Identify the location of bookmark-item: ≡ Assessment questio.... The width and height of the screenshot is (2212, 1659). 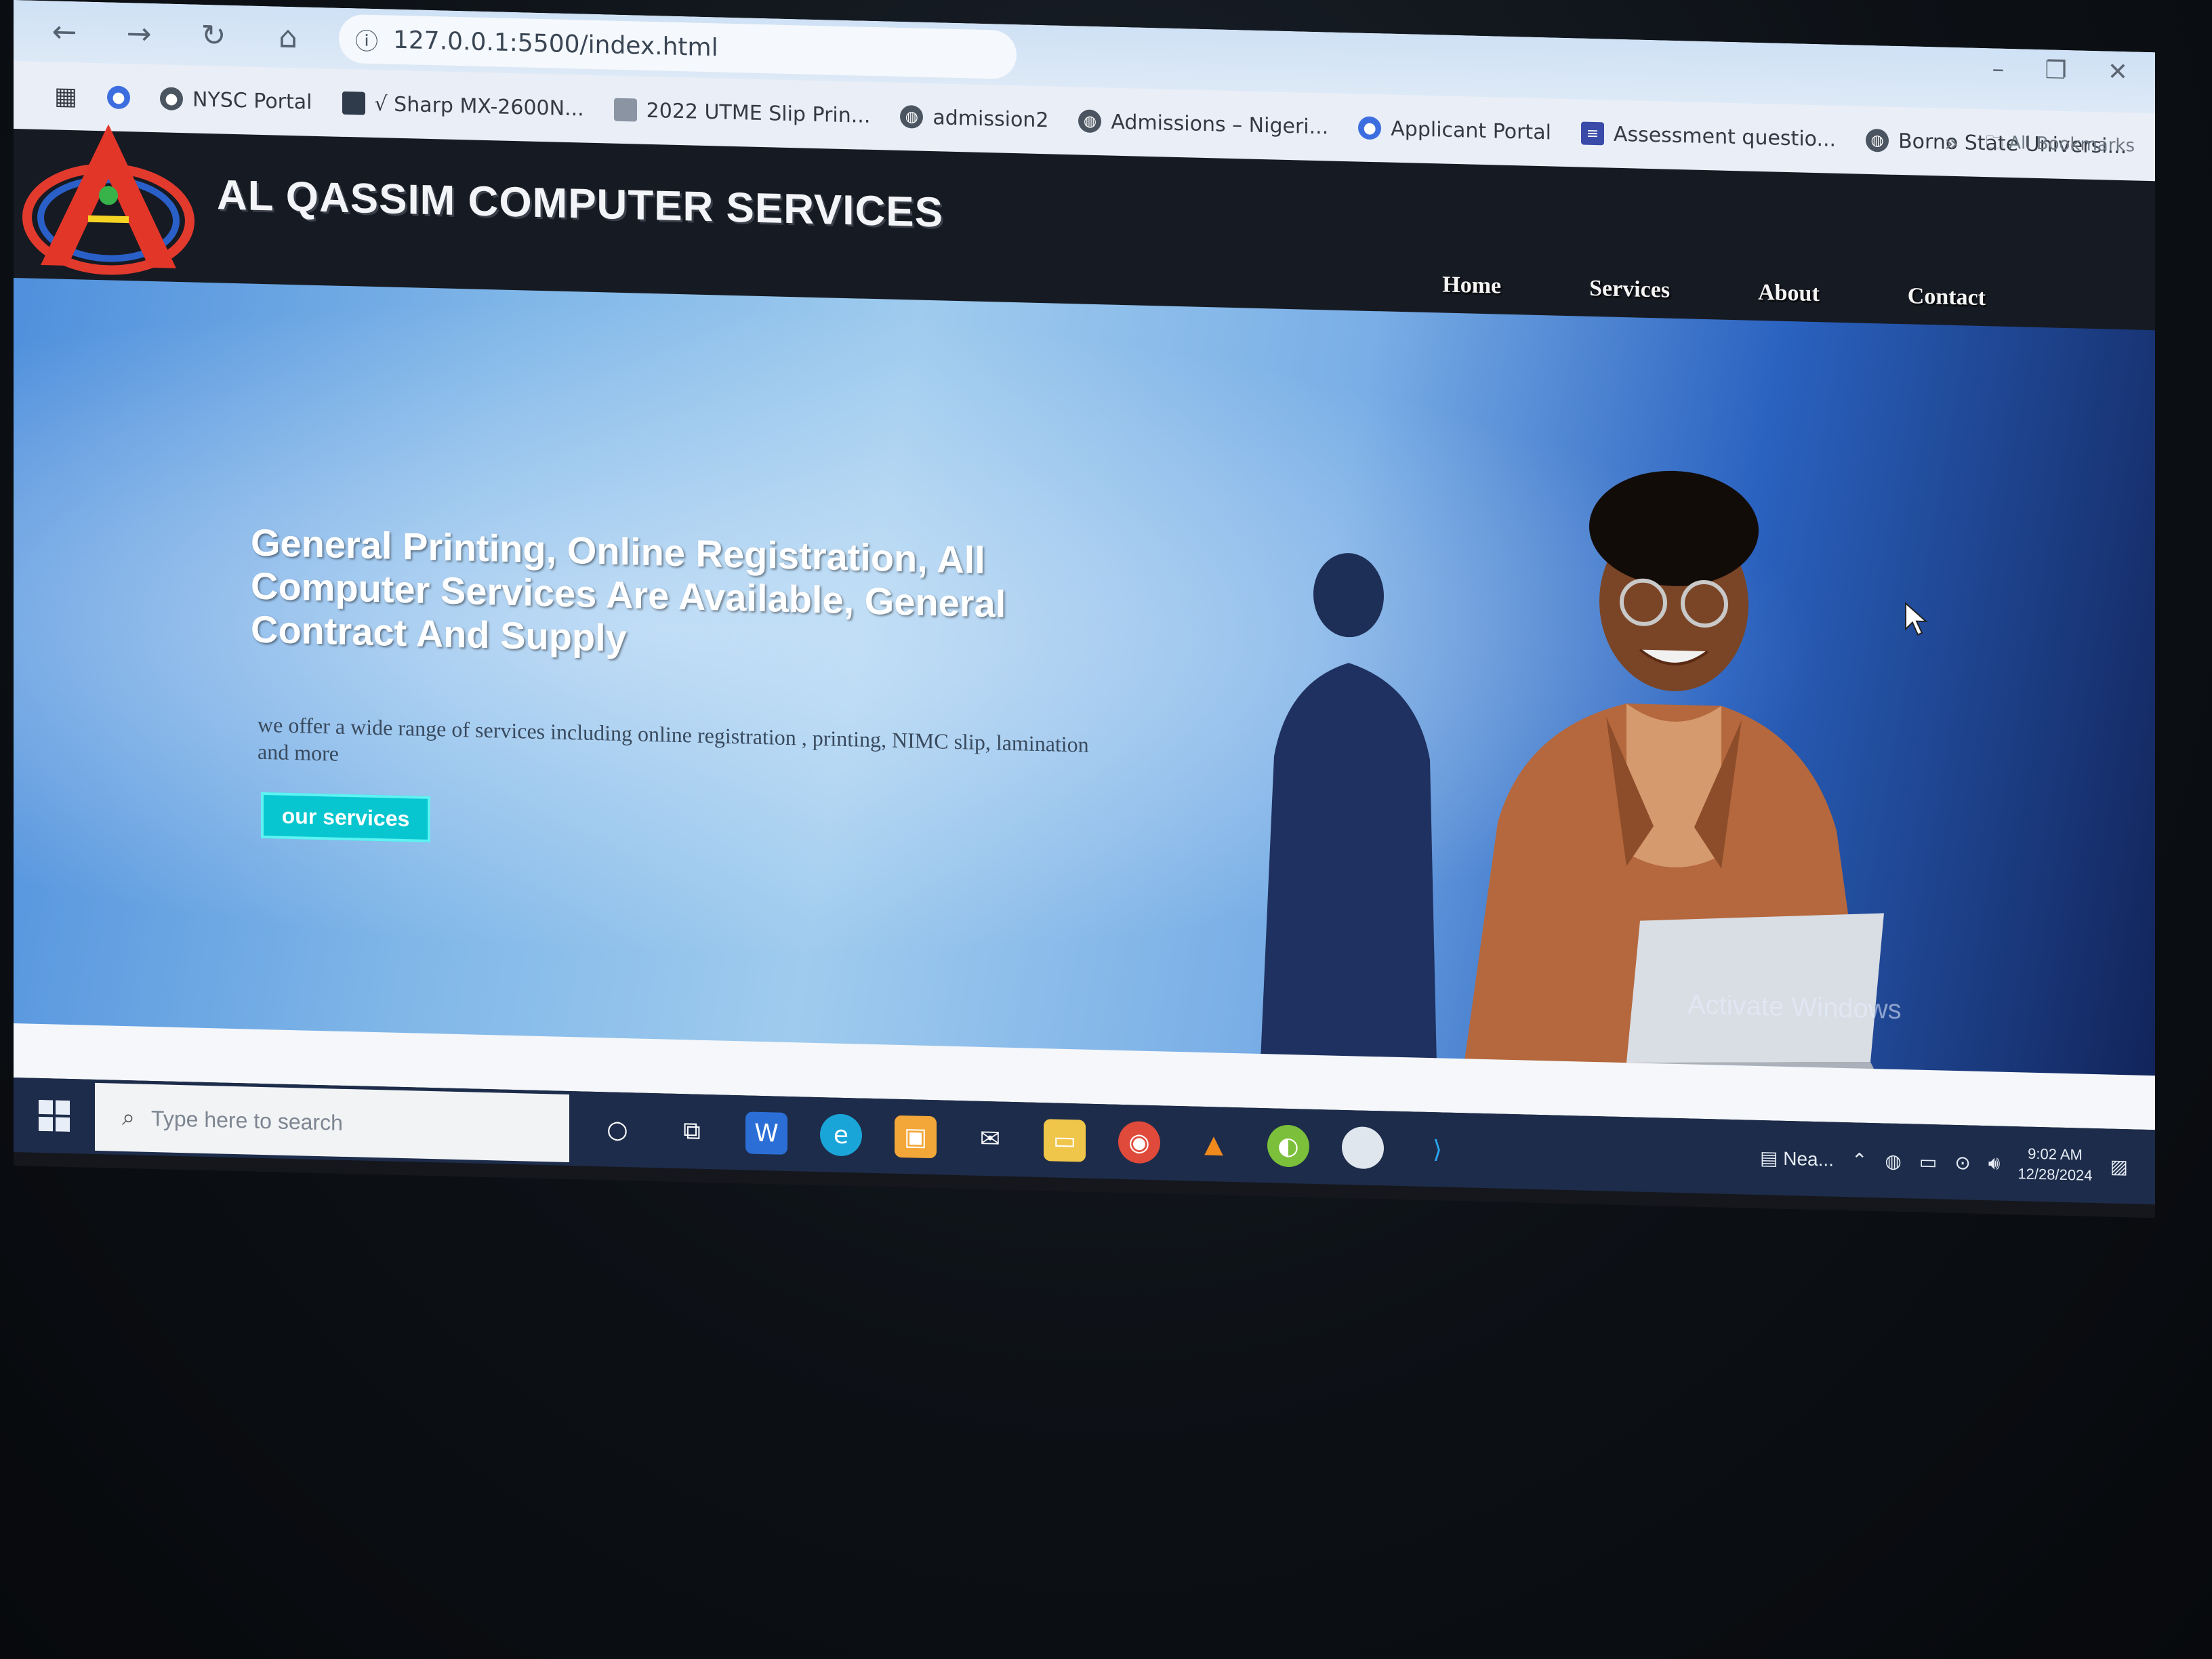
(1708, 136).